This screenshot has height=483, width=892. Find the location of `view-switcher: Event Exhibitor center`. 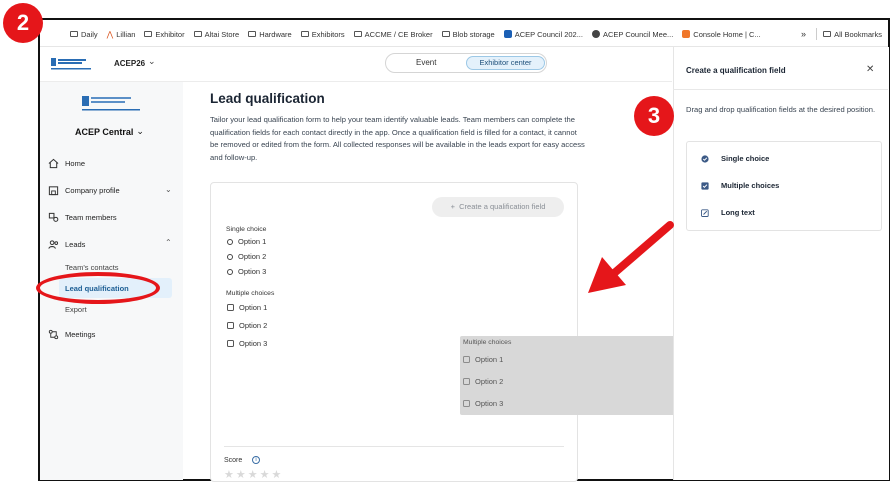

view-switcher: Event Exhibitor center is located at coordinates (466, 63).